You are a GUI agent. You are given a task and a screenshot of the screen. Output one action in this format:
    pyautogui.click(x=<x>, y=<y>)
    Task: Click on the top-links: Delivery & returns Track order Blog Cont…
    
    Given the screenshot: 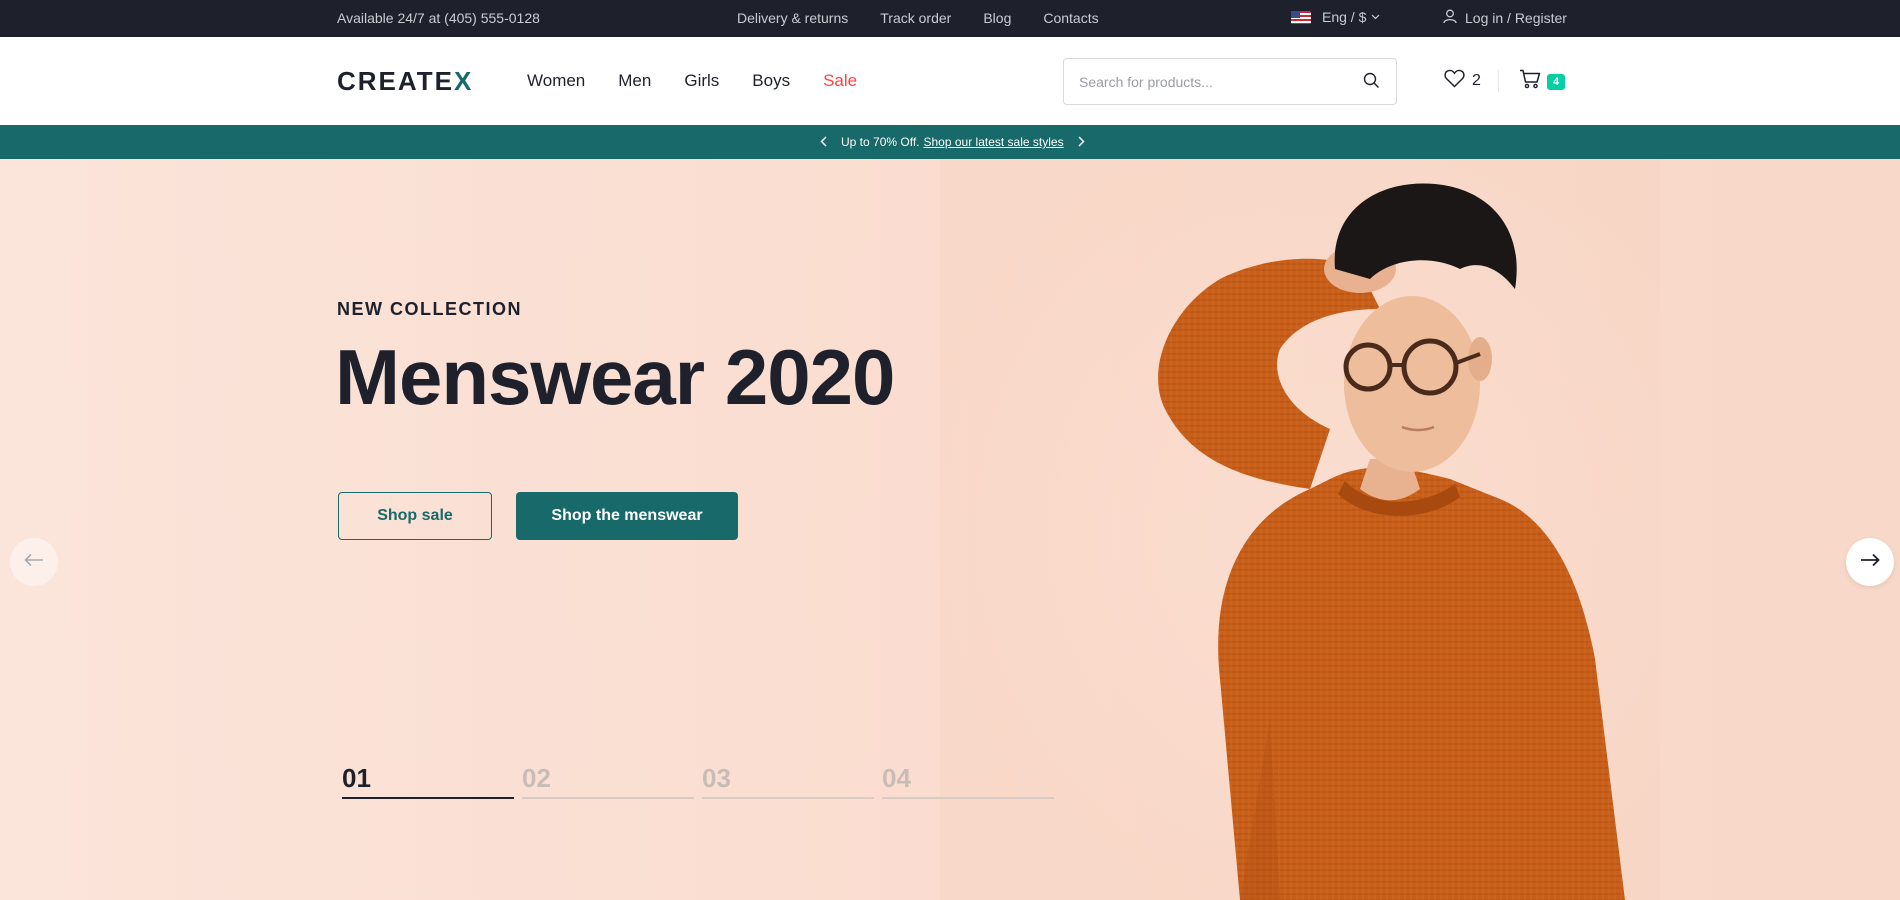 What is the action you would take?
    pyautogui.click(x=918, y=18)
    